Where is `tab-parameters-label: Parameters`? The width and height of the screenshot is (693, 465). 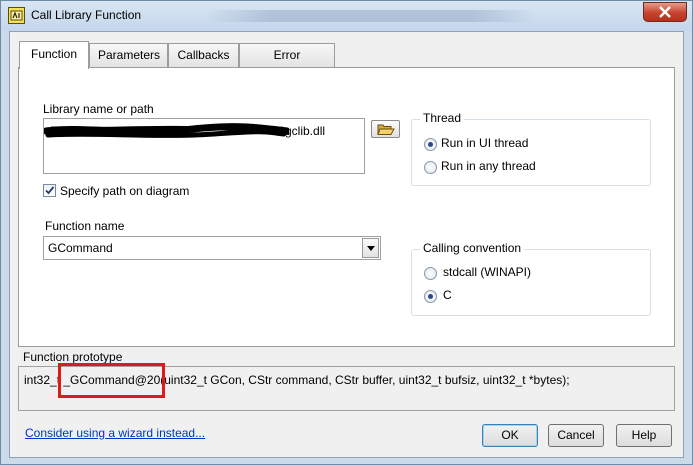 tab-parameters-label: Parameters is located at coordinates (129, 55).